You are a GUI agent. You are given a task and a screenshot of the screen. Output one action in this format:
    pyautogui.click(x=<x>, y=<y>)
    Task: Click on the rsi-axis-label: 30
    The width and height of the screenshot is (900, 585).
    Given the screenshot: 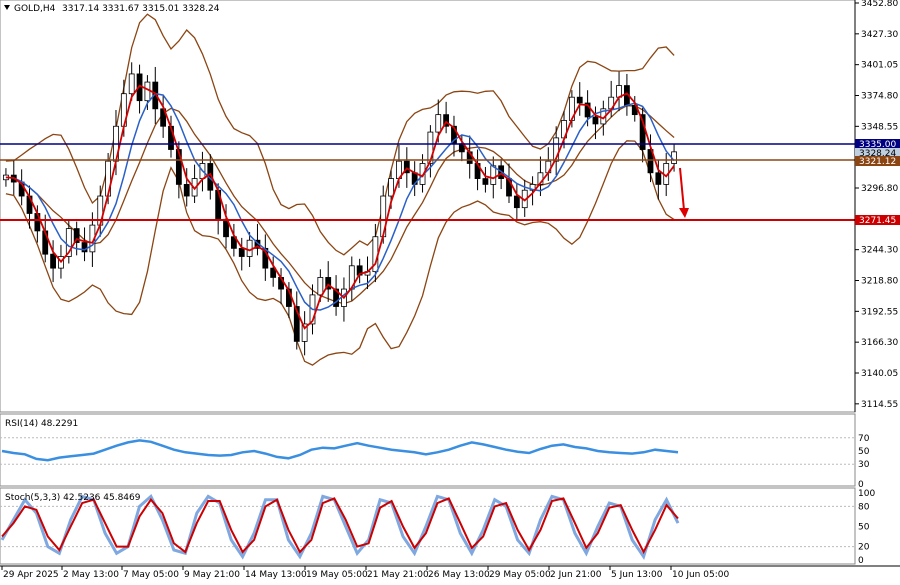 What is the action you would take?
    pyautogui.click(x=864, y=465)
    